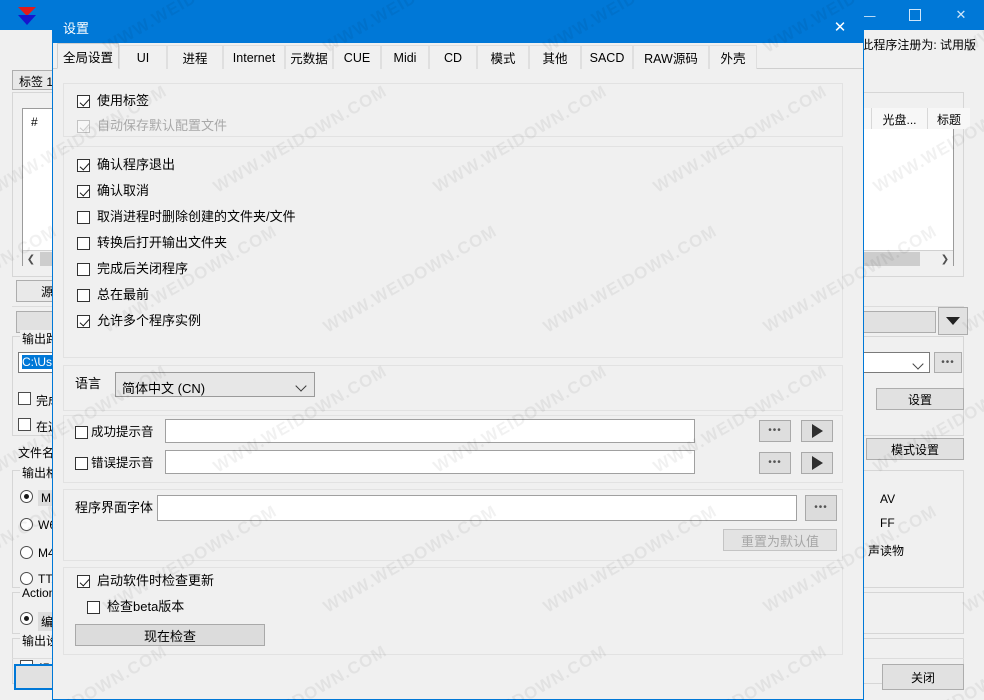 The image size is (984, 700). I want to click on tab-metadata: 元数据, so click(309, 57).